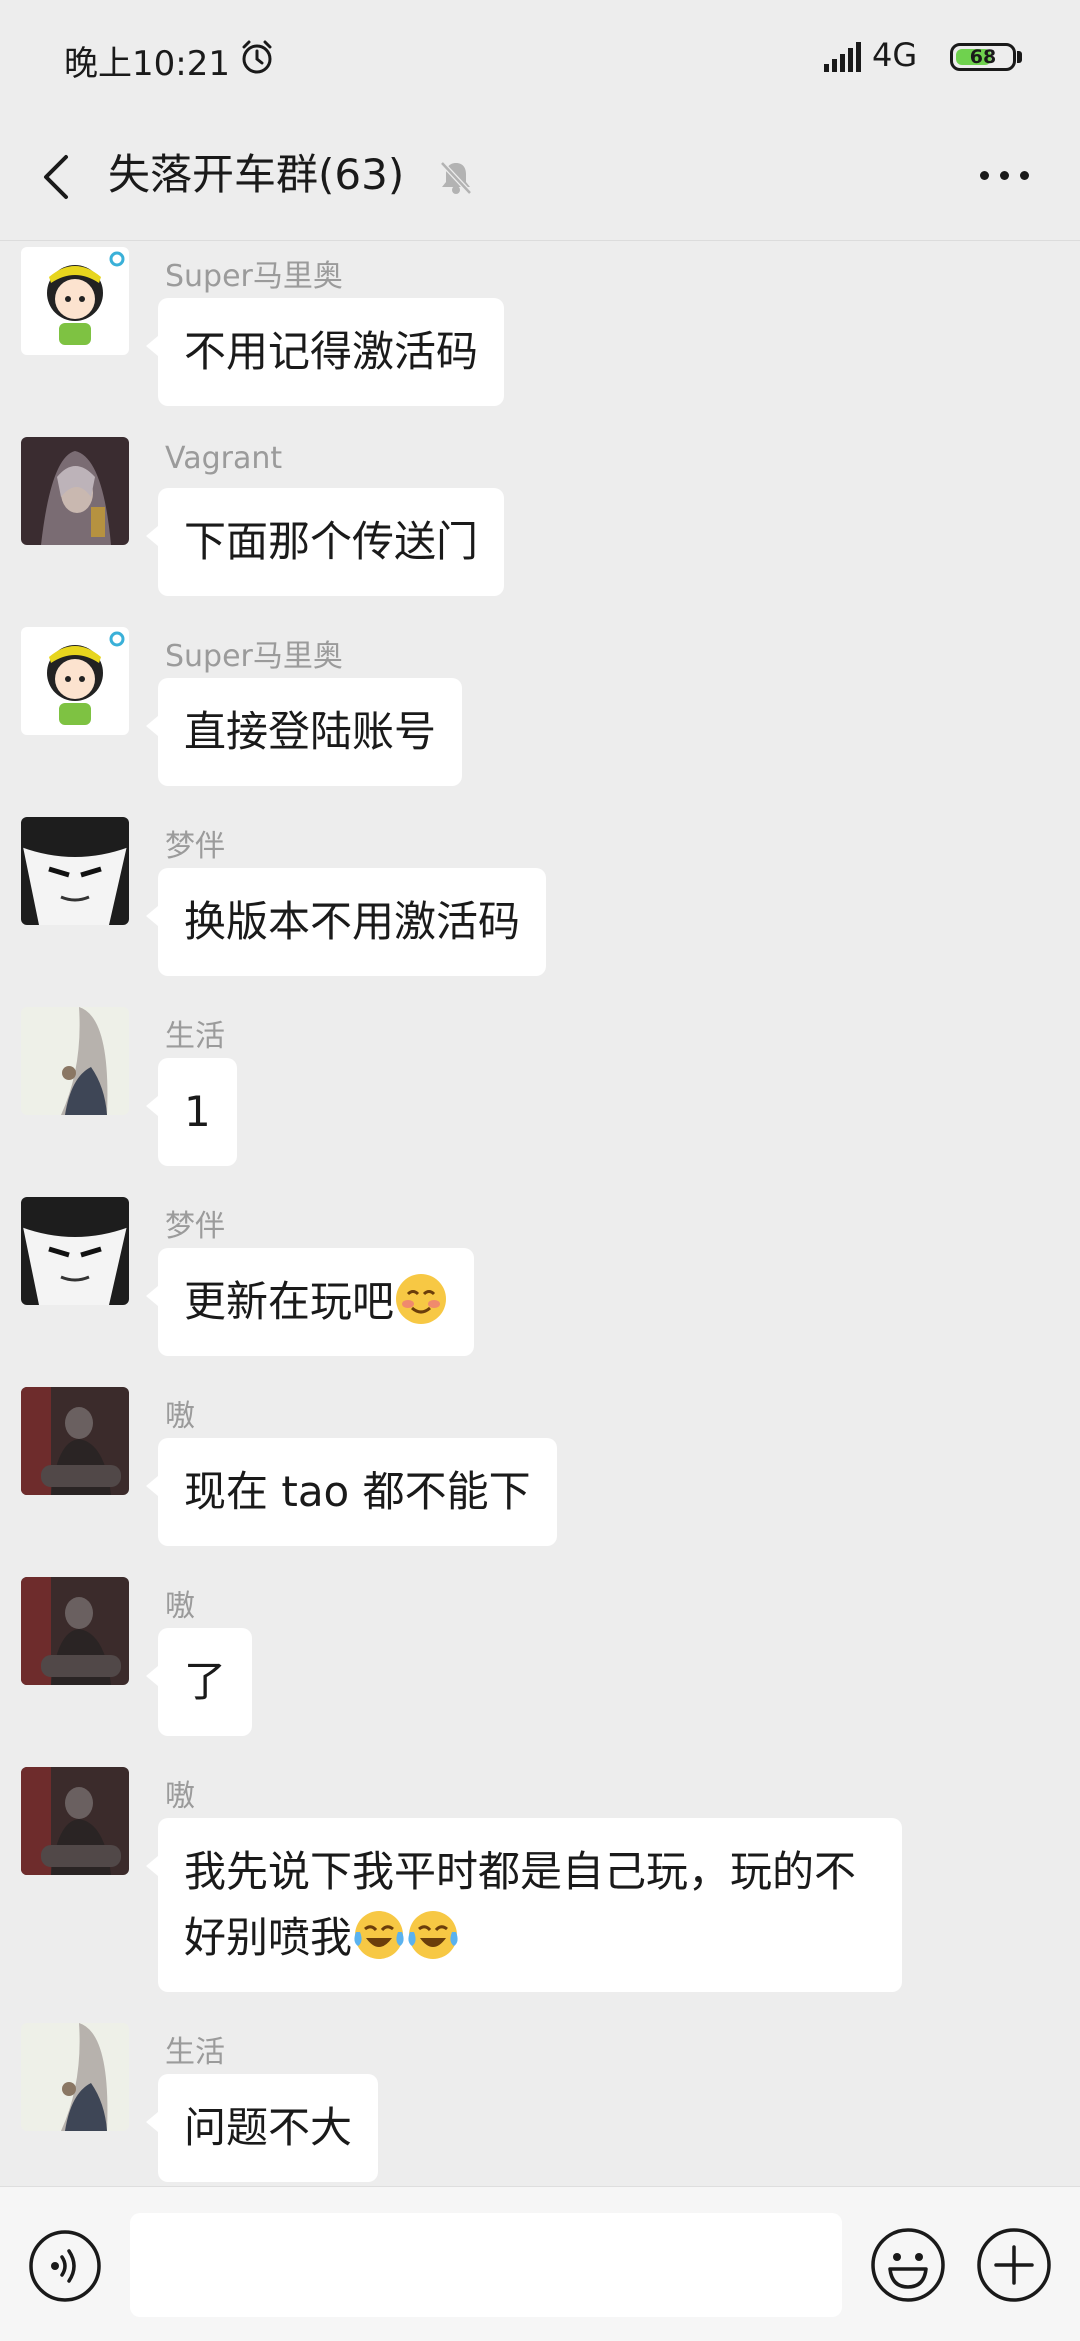 This screenshot has width=1080, height=2341. Describe the element at coordinates (456, 178) in the screenshot. I see `muted-bell-icon` at that location.